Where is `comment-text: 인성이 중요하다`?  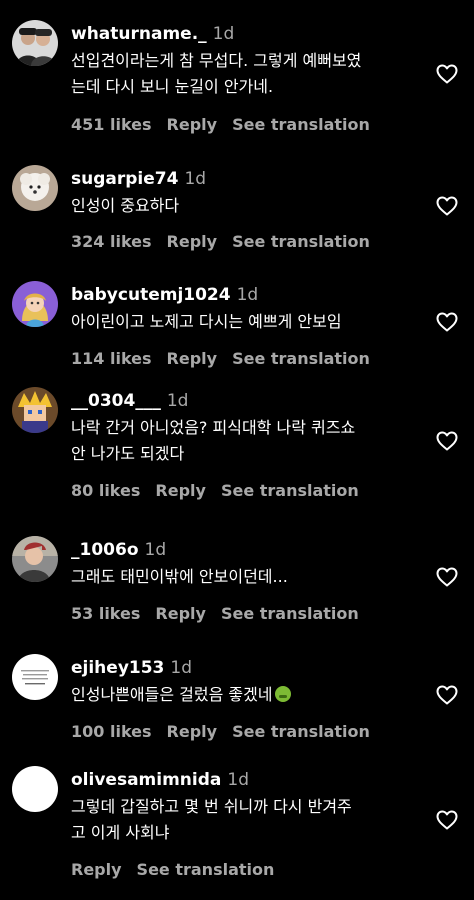 comment-text: 인성이 중요하다 is located at coordinates (246, 206).